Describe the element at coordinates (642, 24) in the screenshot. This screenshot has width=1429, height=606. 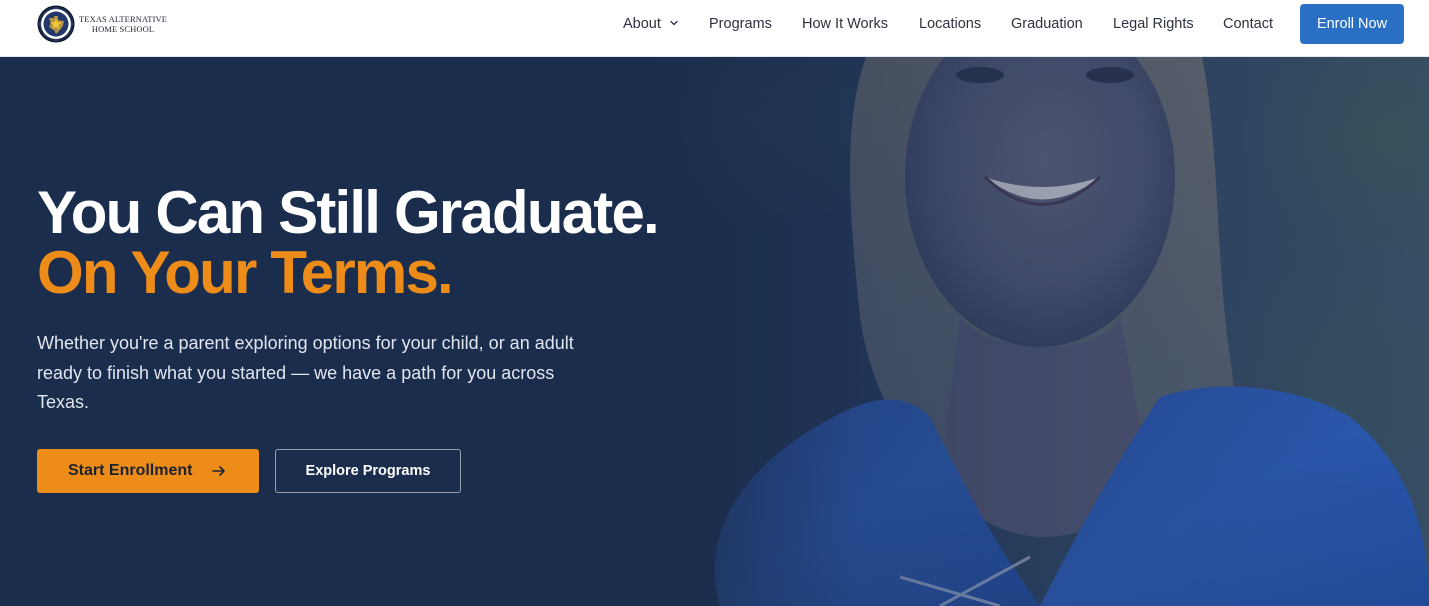
I see `nav-about-label: About` at that location.